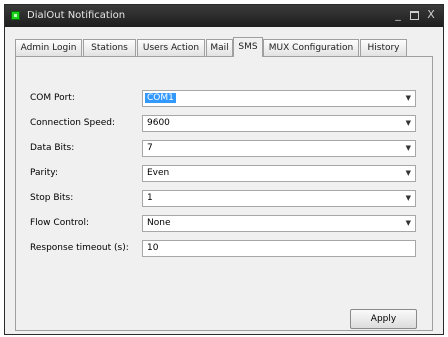 This screenshot has height=337, width=448. What do you see at coordinates (171, 47) in the screenshot?
I see `tab-users-action: Users Action` at bounding box center [171, 47].